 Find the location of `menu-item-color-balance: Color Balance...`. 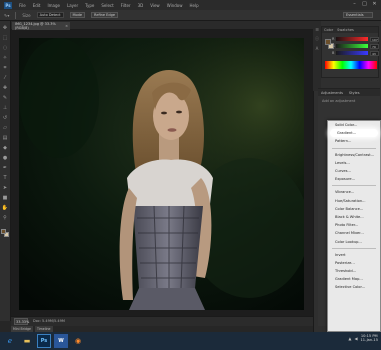

menu-item-color-balance: Color Balance... is located at coordinates (354, 209).